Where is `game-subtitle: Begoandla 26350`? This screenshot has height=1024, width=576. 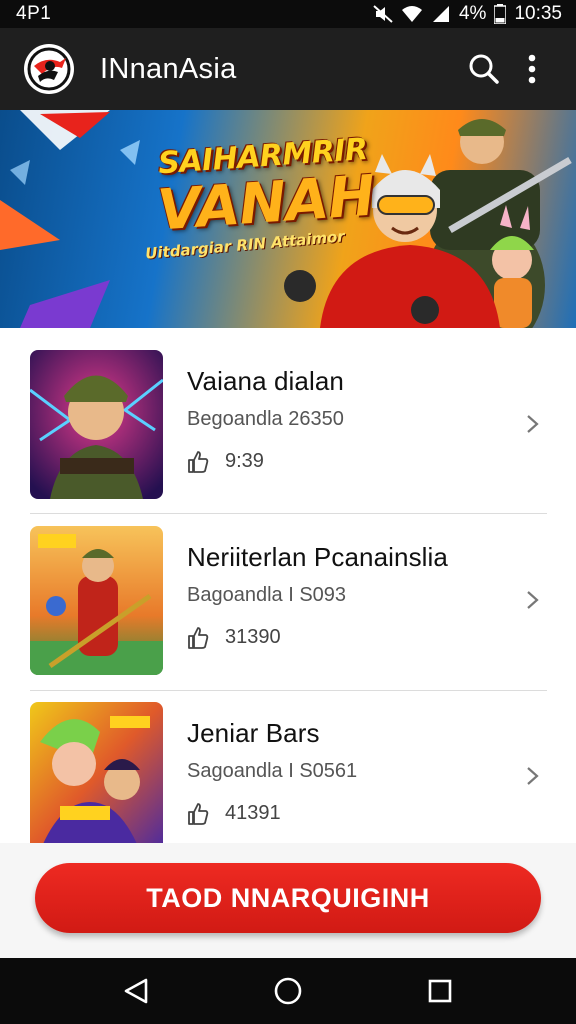
game-subtitle: Begoandla 26350 is located at coordinates (265, 419).